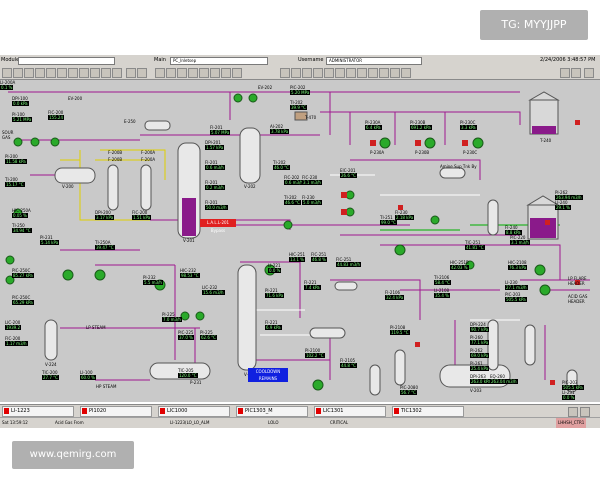 This screenshot has height=480, width=600. I want to click on instrument-value: 1939.2, so click(13, 327).